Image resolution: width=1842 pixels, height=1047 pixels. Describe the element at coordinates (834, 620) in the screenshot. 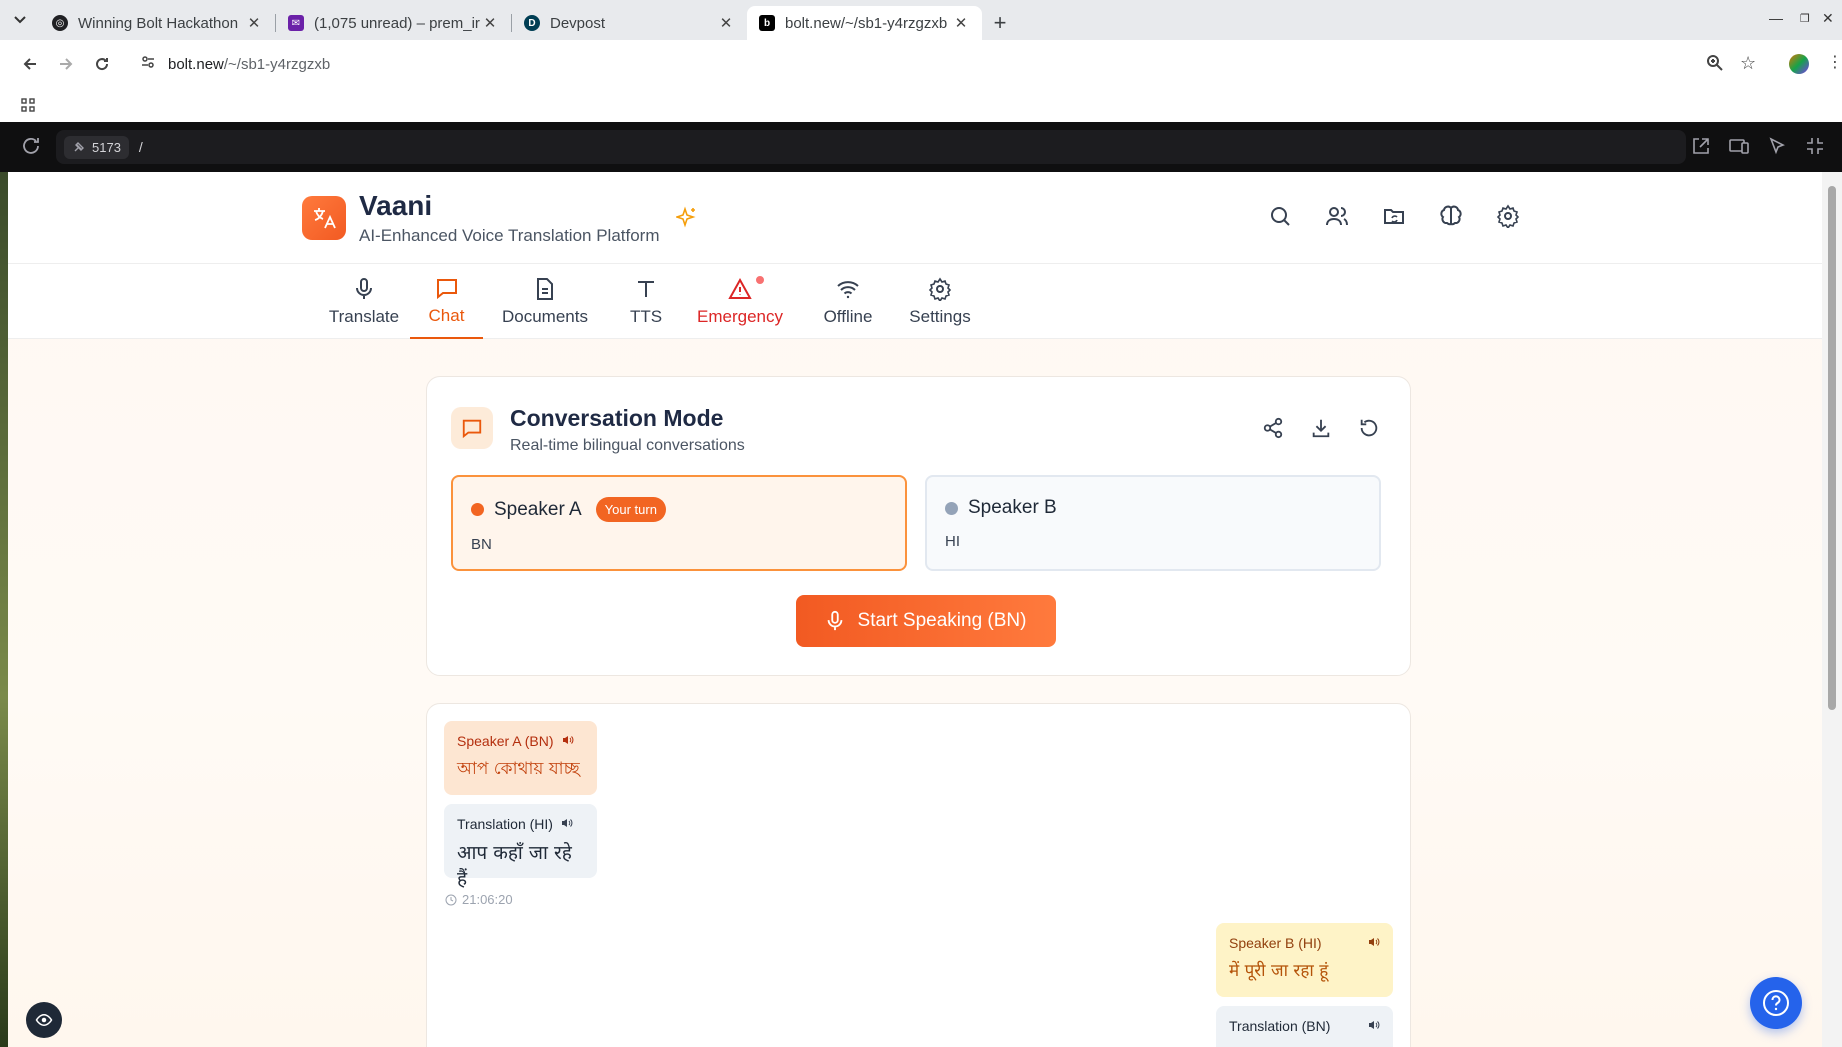

I see `mic-icon` at that location.